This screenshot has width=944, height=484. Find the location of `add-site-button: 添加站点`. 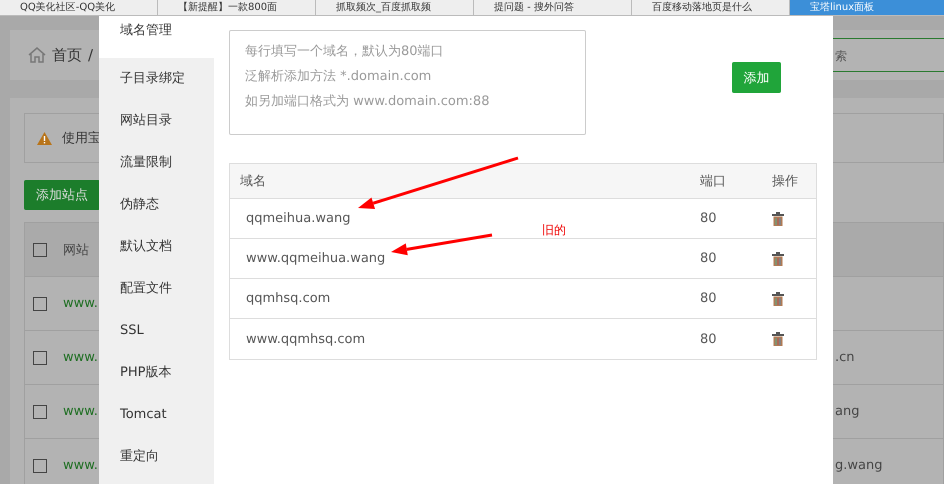

add-site-button: 添加站点 is located at coordinates (62, 195).